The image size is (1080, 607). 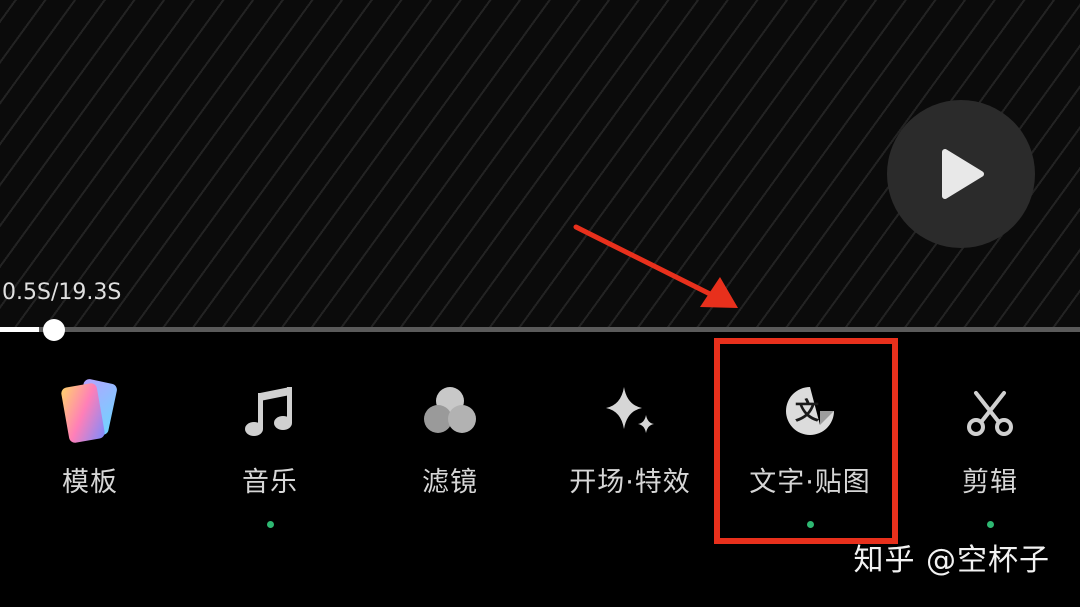 I want to click on progress-fill, so click(x=20, y=329).